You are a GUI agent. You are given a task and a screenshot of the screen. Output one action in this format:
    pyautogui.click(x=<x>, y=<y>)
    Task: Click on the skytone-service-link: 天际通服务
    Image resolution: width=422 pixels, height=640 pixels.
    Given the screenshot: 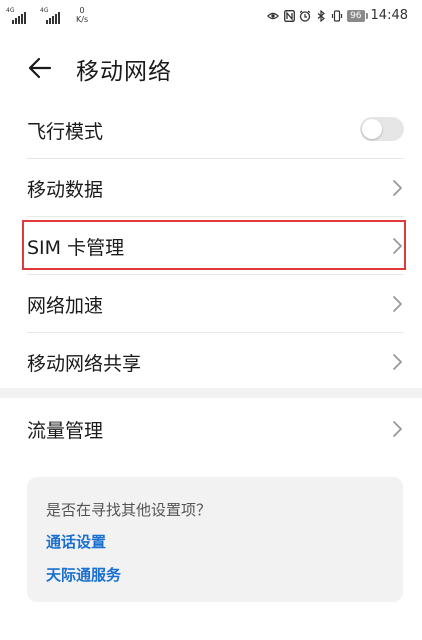 What is the action you would take?
    pyautogui.click(x=83, y=574)
    